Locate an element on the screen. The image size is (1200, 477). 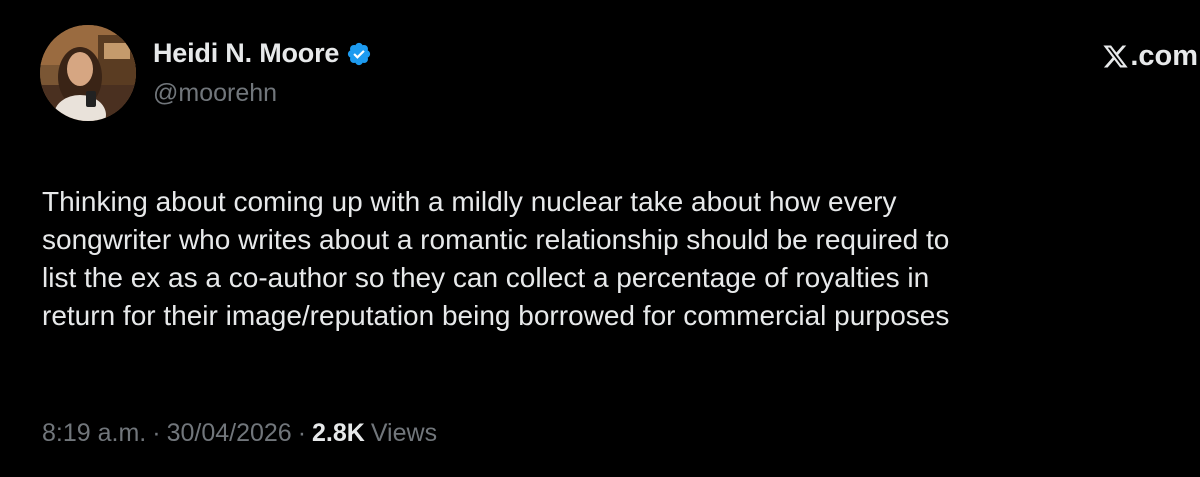
tweet-metadata: 8:19 a.m. · 30/04/2026 · 2.8K Views is located at coordinates (239, 433).